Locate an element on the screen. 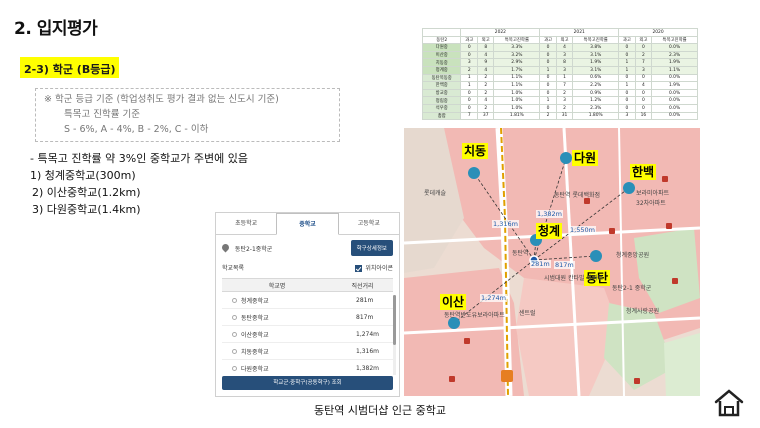  criteria-note: ※ 학군 등급 기준 (학업성취도 평가 결과 없는 신도시 기준) is located at coordinates (161, 99).